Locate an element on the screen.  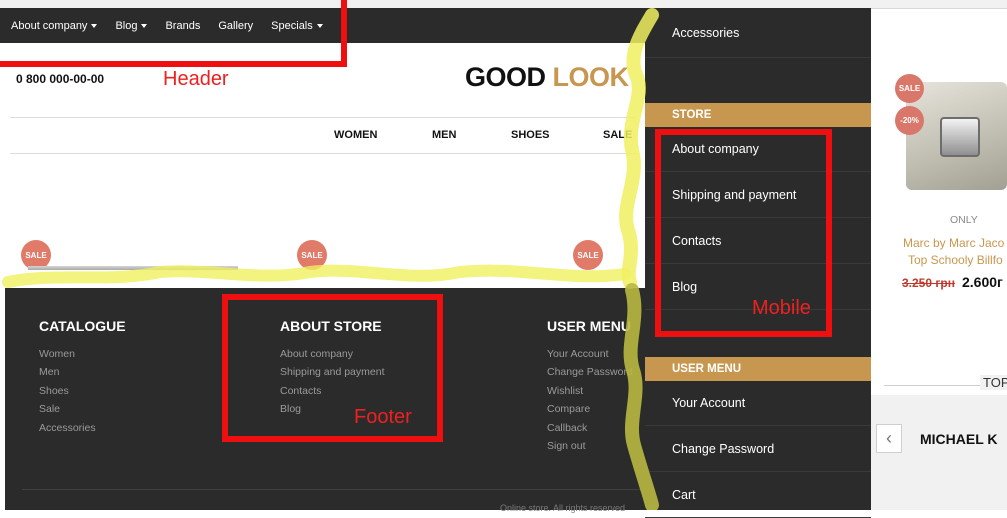
footer-annotation-label: Footer is located at coordinates (383, 417).